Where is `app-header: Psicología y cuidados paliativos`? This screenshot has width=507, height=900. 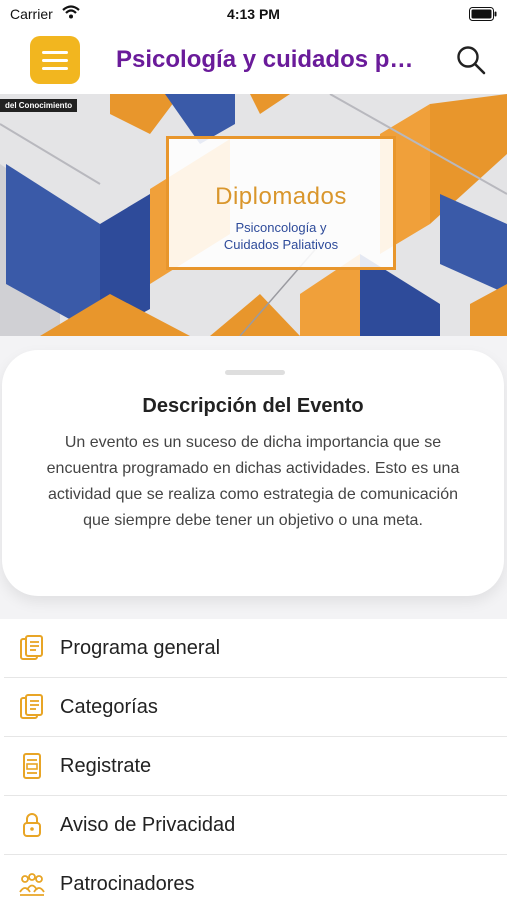
app-header: Psicología y cuidados paliativos is located at coordinates (253, 61).